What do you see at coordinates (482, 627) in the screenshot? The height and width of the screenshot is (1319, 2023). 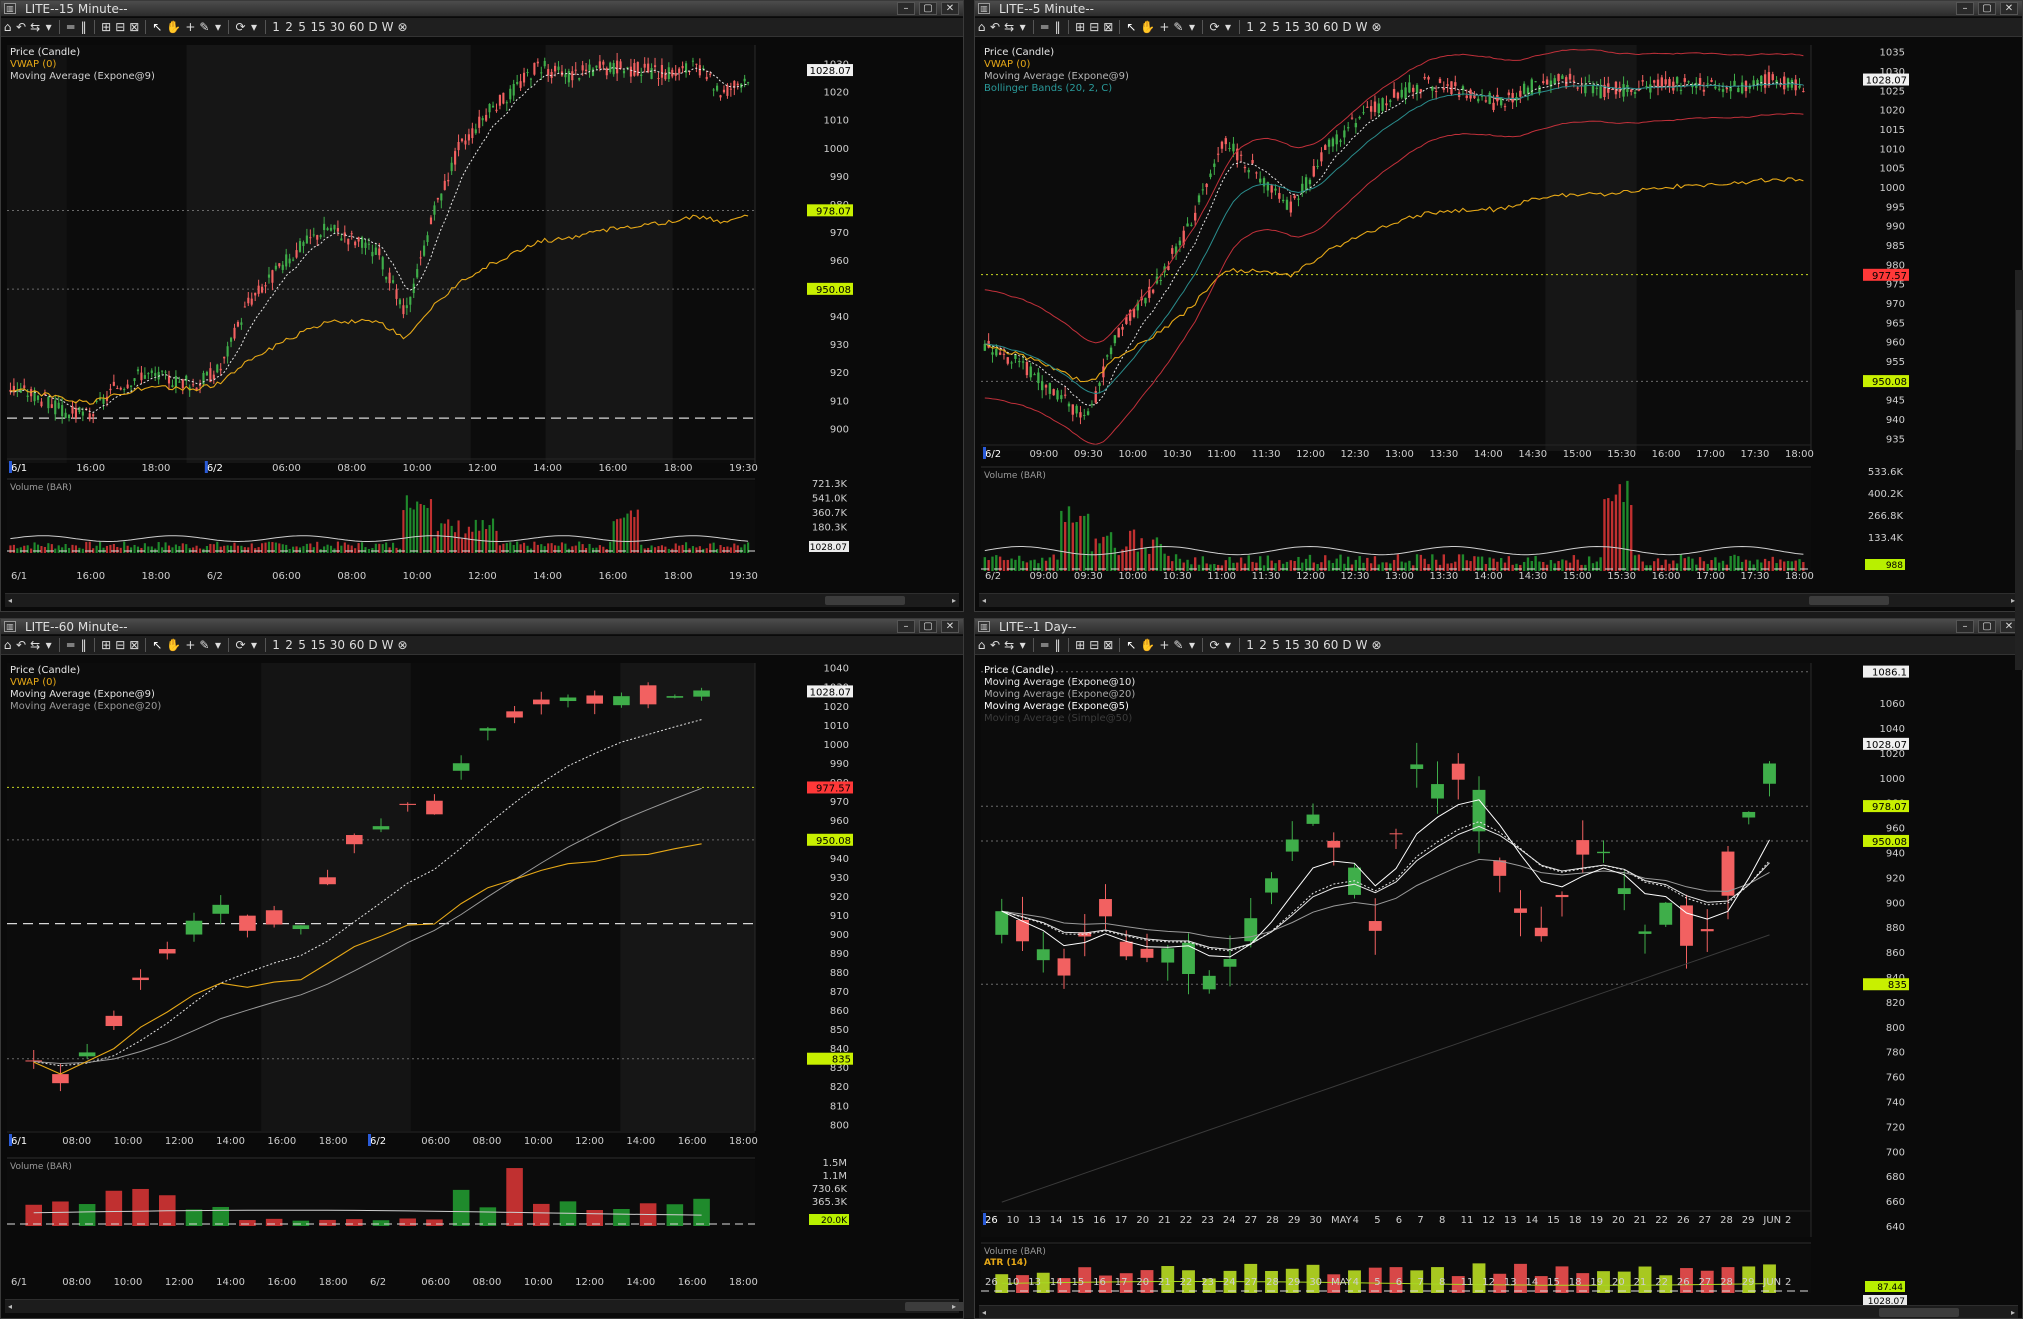 I see `window-titlebar: ▥ LITE--60 Minute-- – ▢ ✕` at bounding box center [482, 627].